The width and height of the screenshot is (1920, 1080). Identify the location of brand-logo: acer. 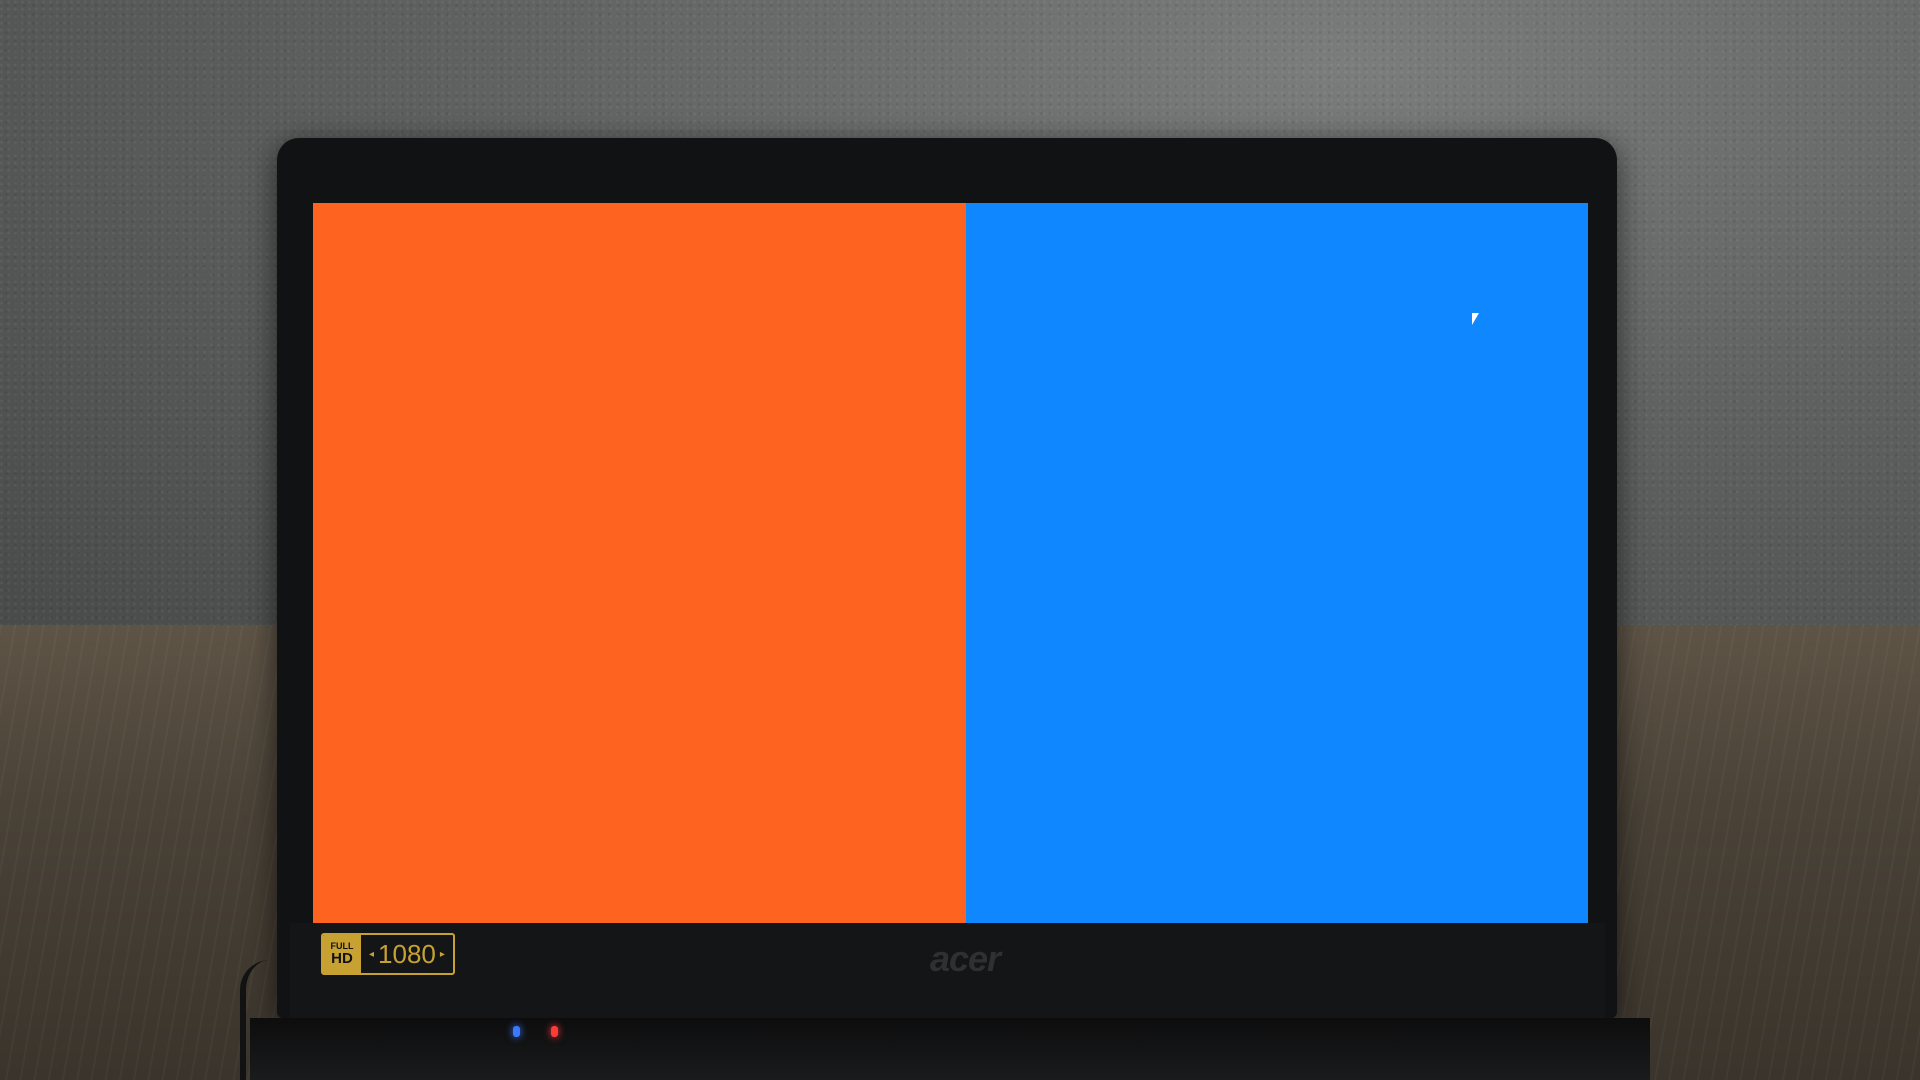
(965, 958).